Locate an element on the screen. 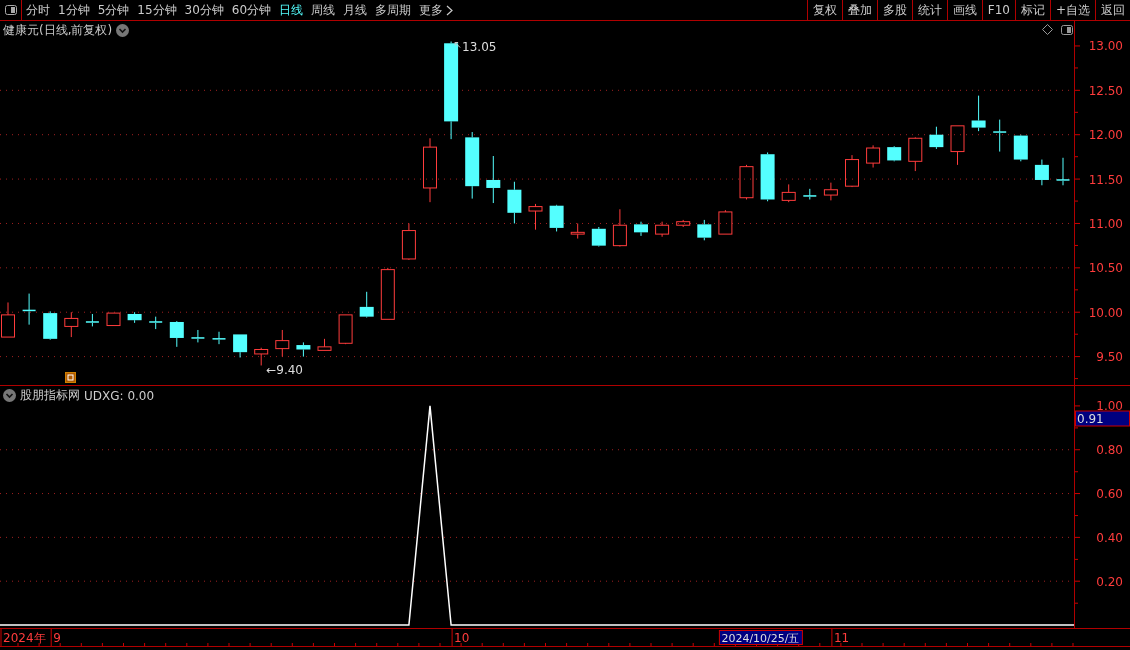  more-menu: 更多 is located at coordinates (436, 10).